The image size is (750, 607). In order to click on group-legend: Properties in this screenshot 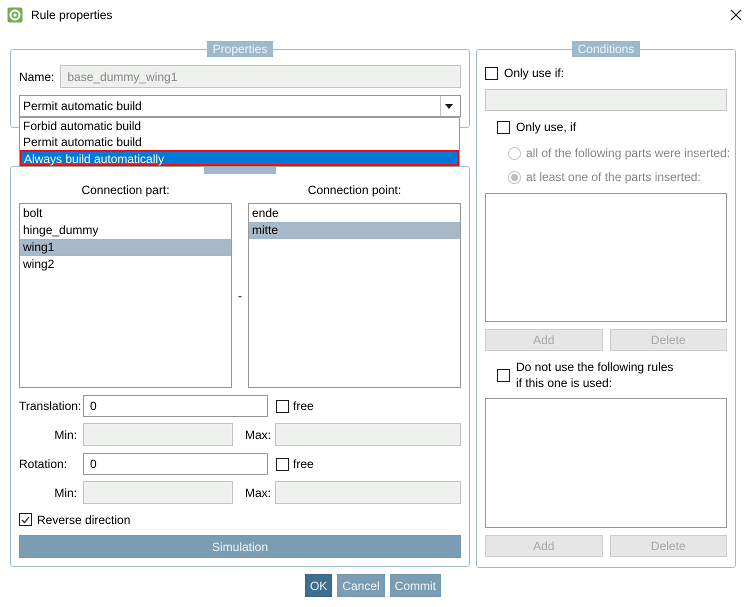, I will do `click(240, 49)`.